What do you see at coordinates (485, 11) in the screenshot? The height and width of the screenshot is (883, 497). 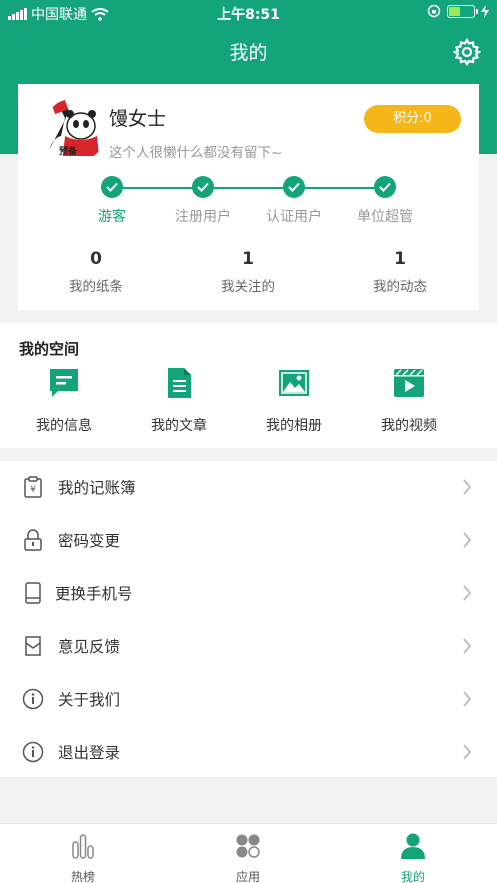 I see `charging-icon` at bounding box center [485, 11].